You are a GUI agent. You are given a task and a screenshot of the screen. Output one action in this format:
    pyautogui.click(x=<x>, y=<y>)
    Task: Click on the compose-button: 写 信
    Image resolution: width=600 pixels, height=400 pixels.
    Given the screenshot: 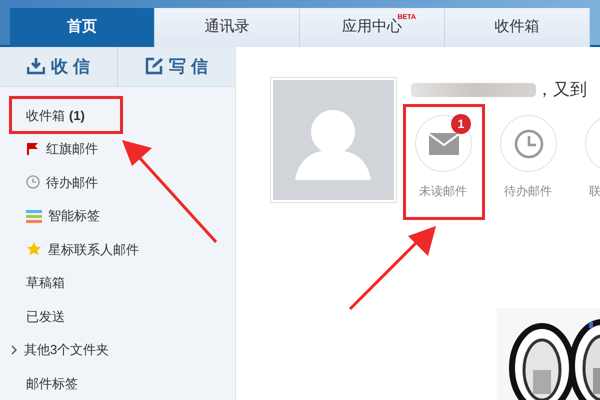 What is the action you would take?
    pyautogui.click(x=176, y=66)
    